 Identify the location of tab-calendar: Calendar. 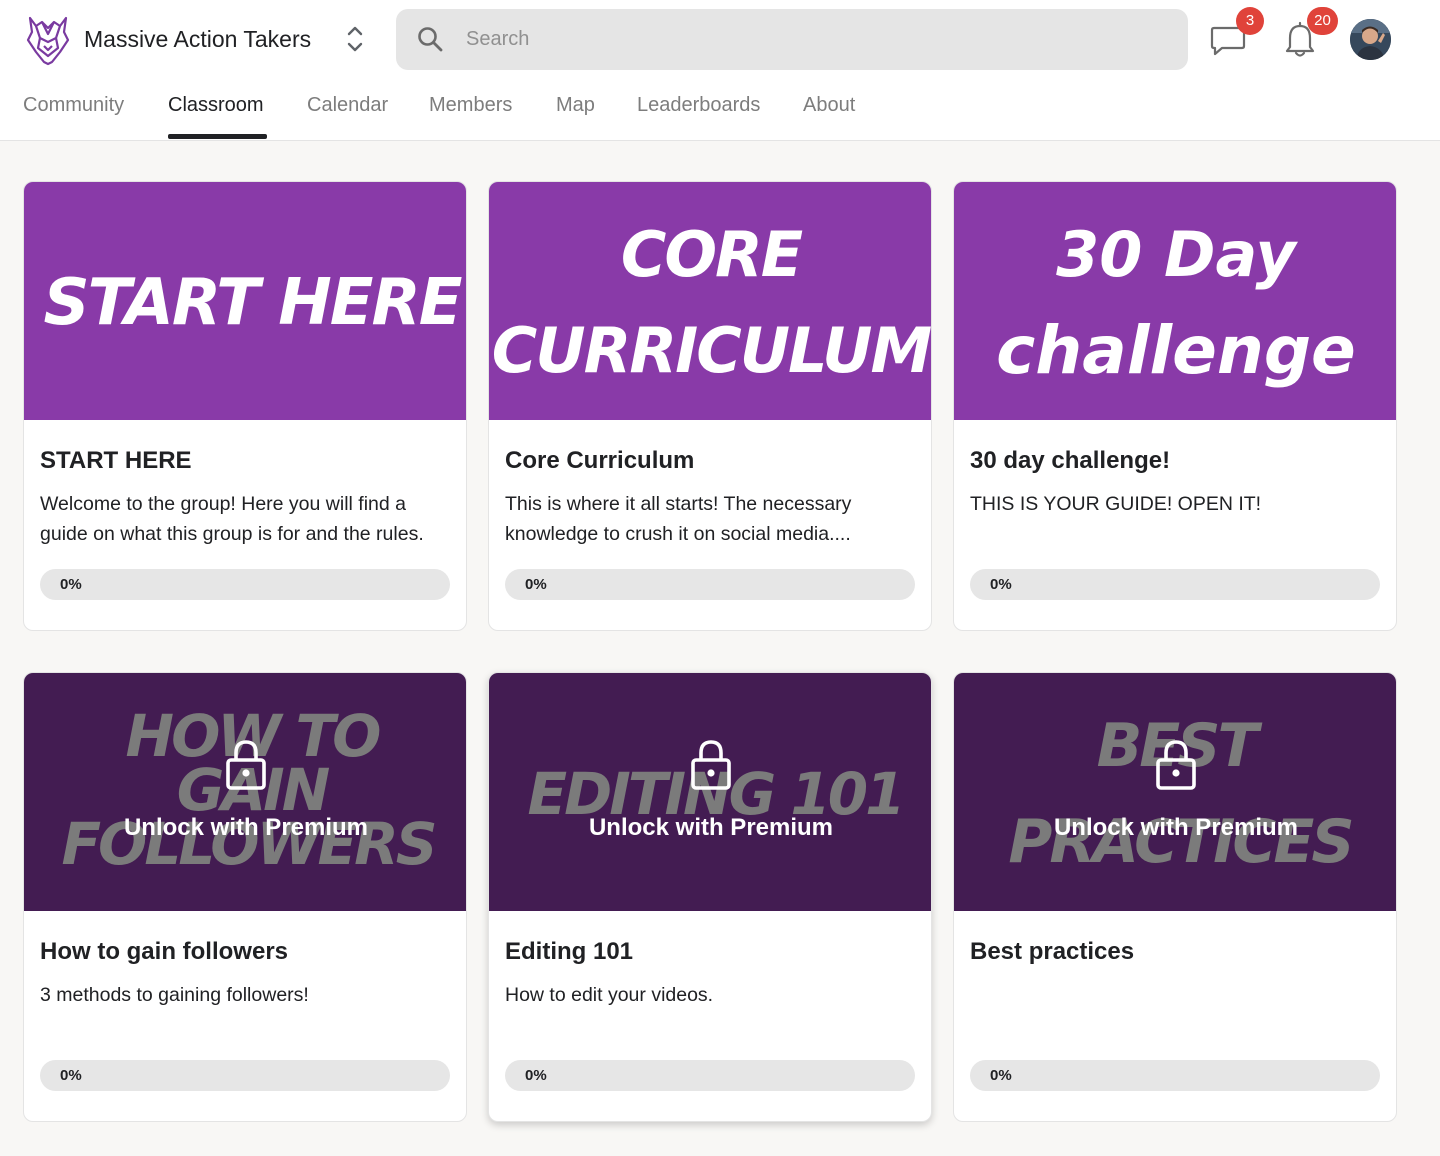
(347, 105).